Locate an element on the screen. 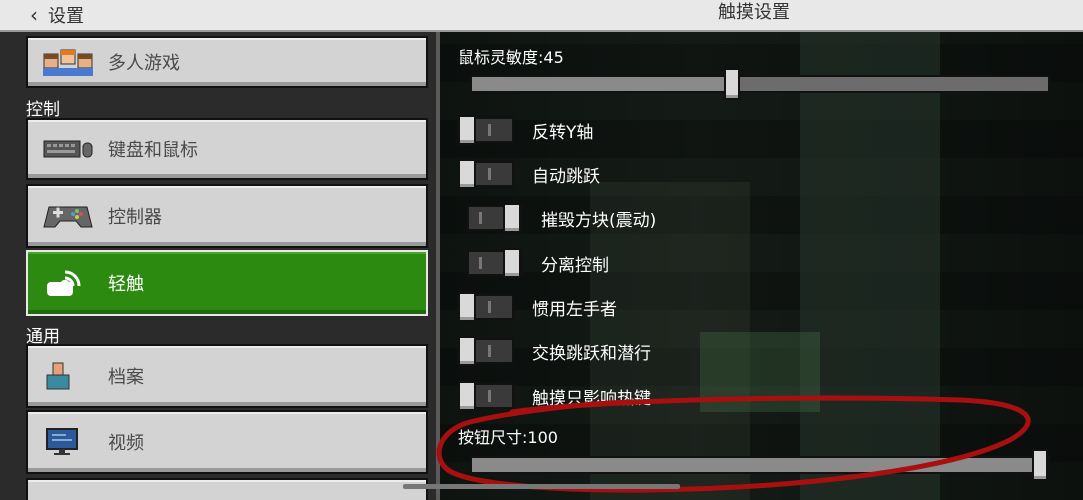 The width and height of the screenshot is (1083, 500). mouse-sensitivity-label: 鼠标灵敏度:45 is located at coordinates (511, 57).